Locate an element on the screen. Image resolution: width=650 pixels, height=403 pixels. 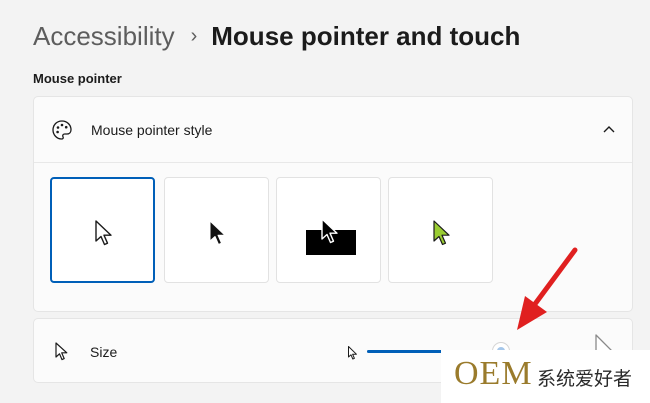
black-pointer-icon is located at coordinates (217, 232).